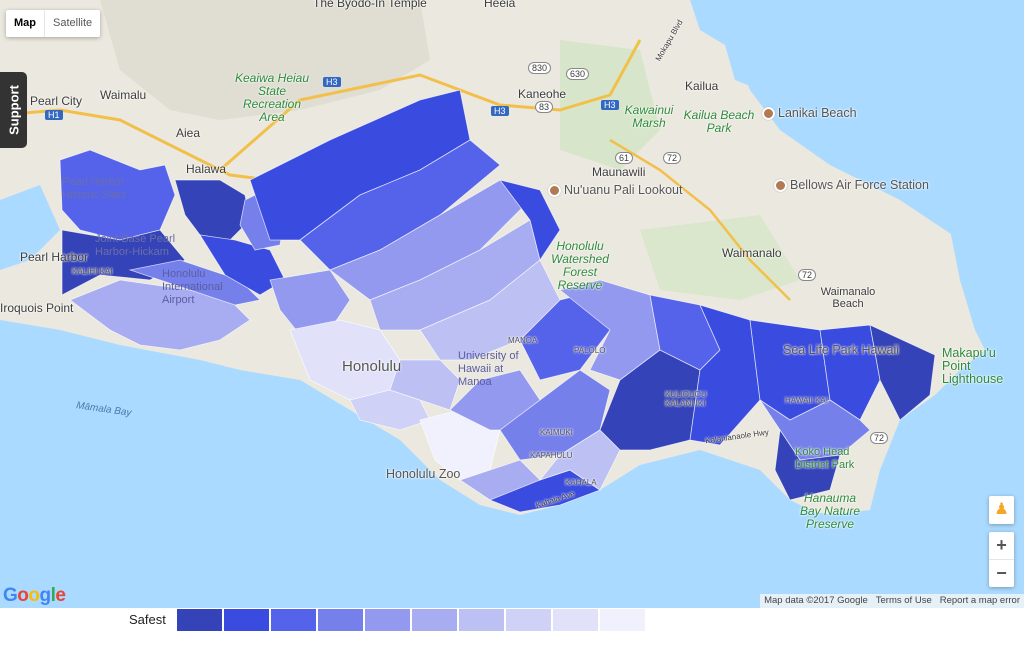 This screenshot has width=1024, height=646. I want to click on shield-h3-a: H3, so click(332, 82).